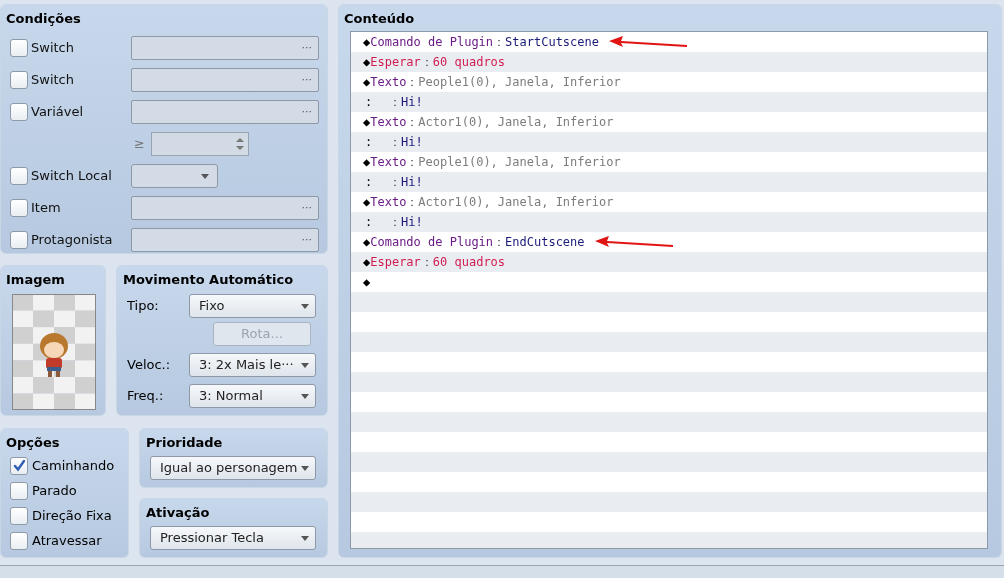 This screenshot has height=578, width=1004. Describe the element at coordinates (72, 176) in the screenshot. I see `condition-label: Switch Local` at that location.